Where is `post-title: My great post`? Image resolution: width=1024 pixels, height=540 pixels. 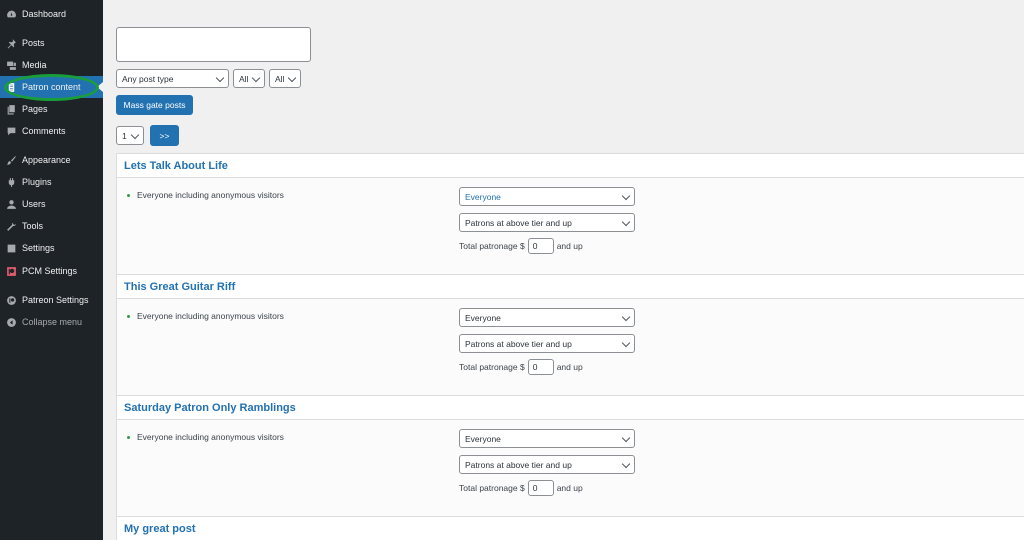
post-title: My great post is located at coordinates (160, 529).